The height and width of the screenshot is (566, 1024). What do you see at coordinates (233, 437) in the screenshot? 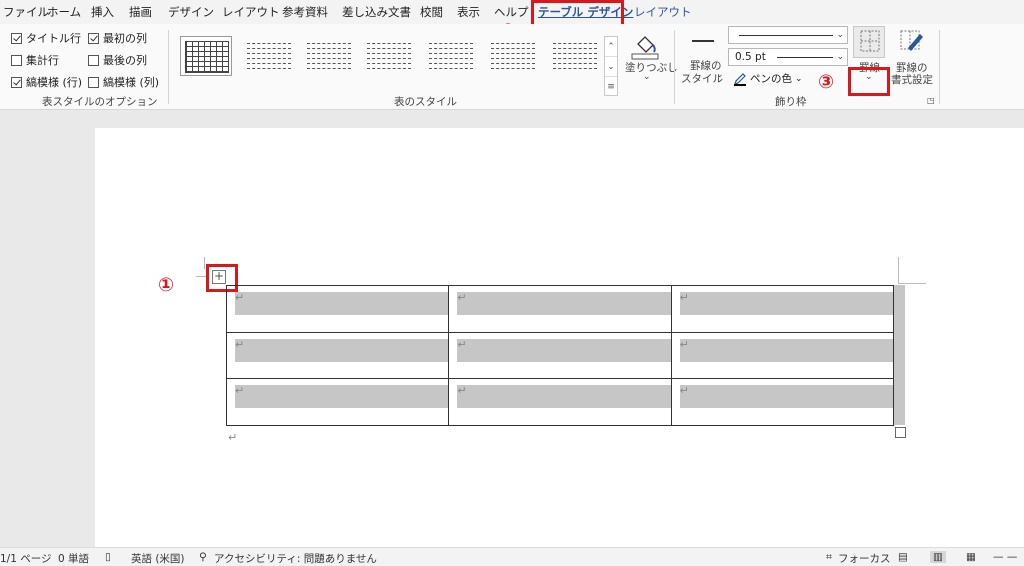
I see `paragraph-mark: ↵` at bounding box center [233, 437].